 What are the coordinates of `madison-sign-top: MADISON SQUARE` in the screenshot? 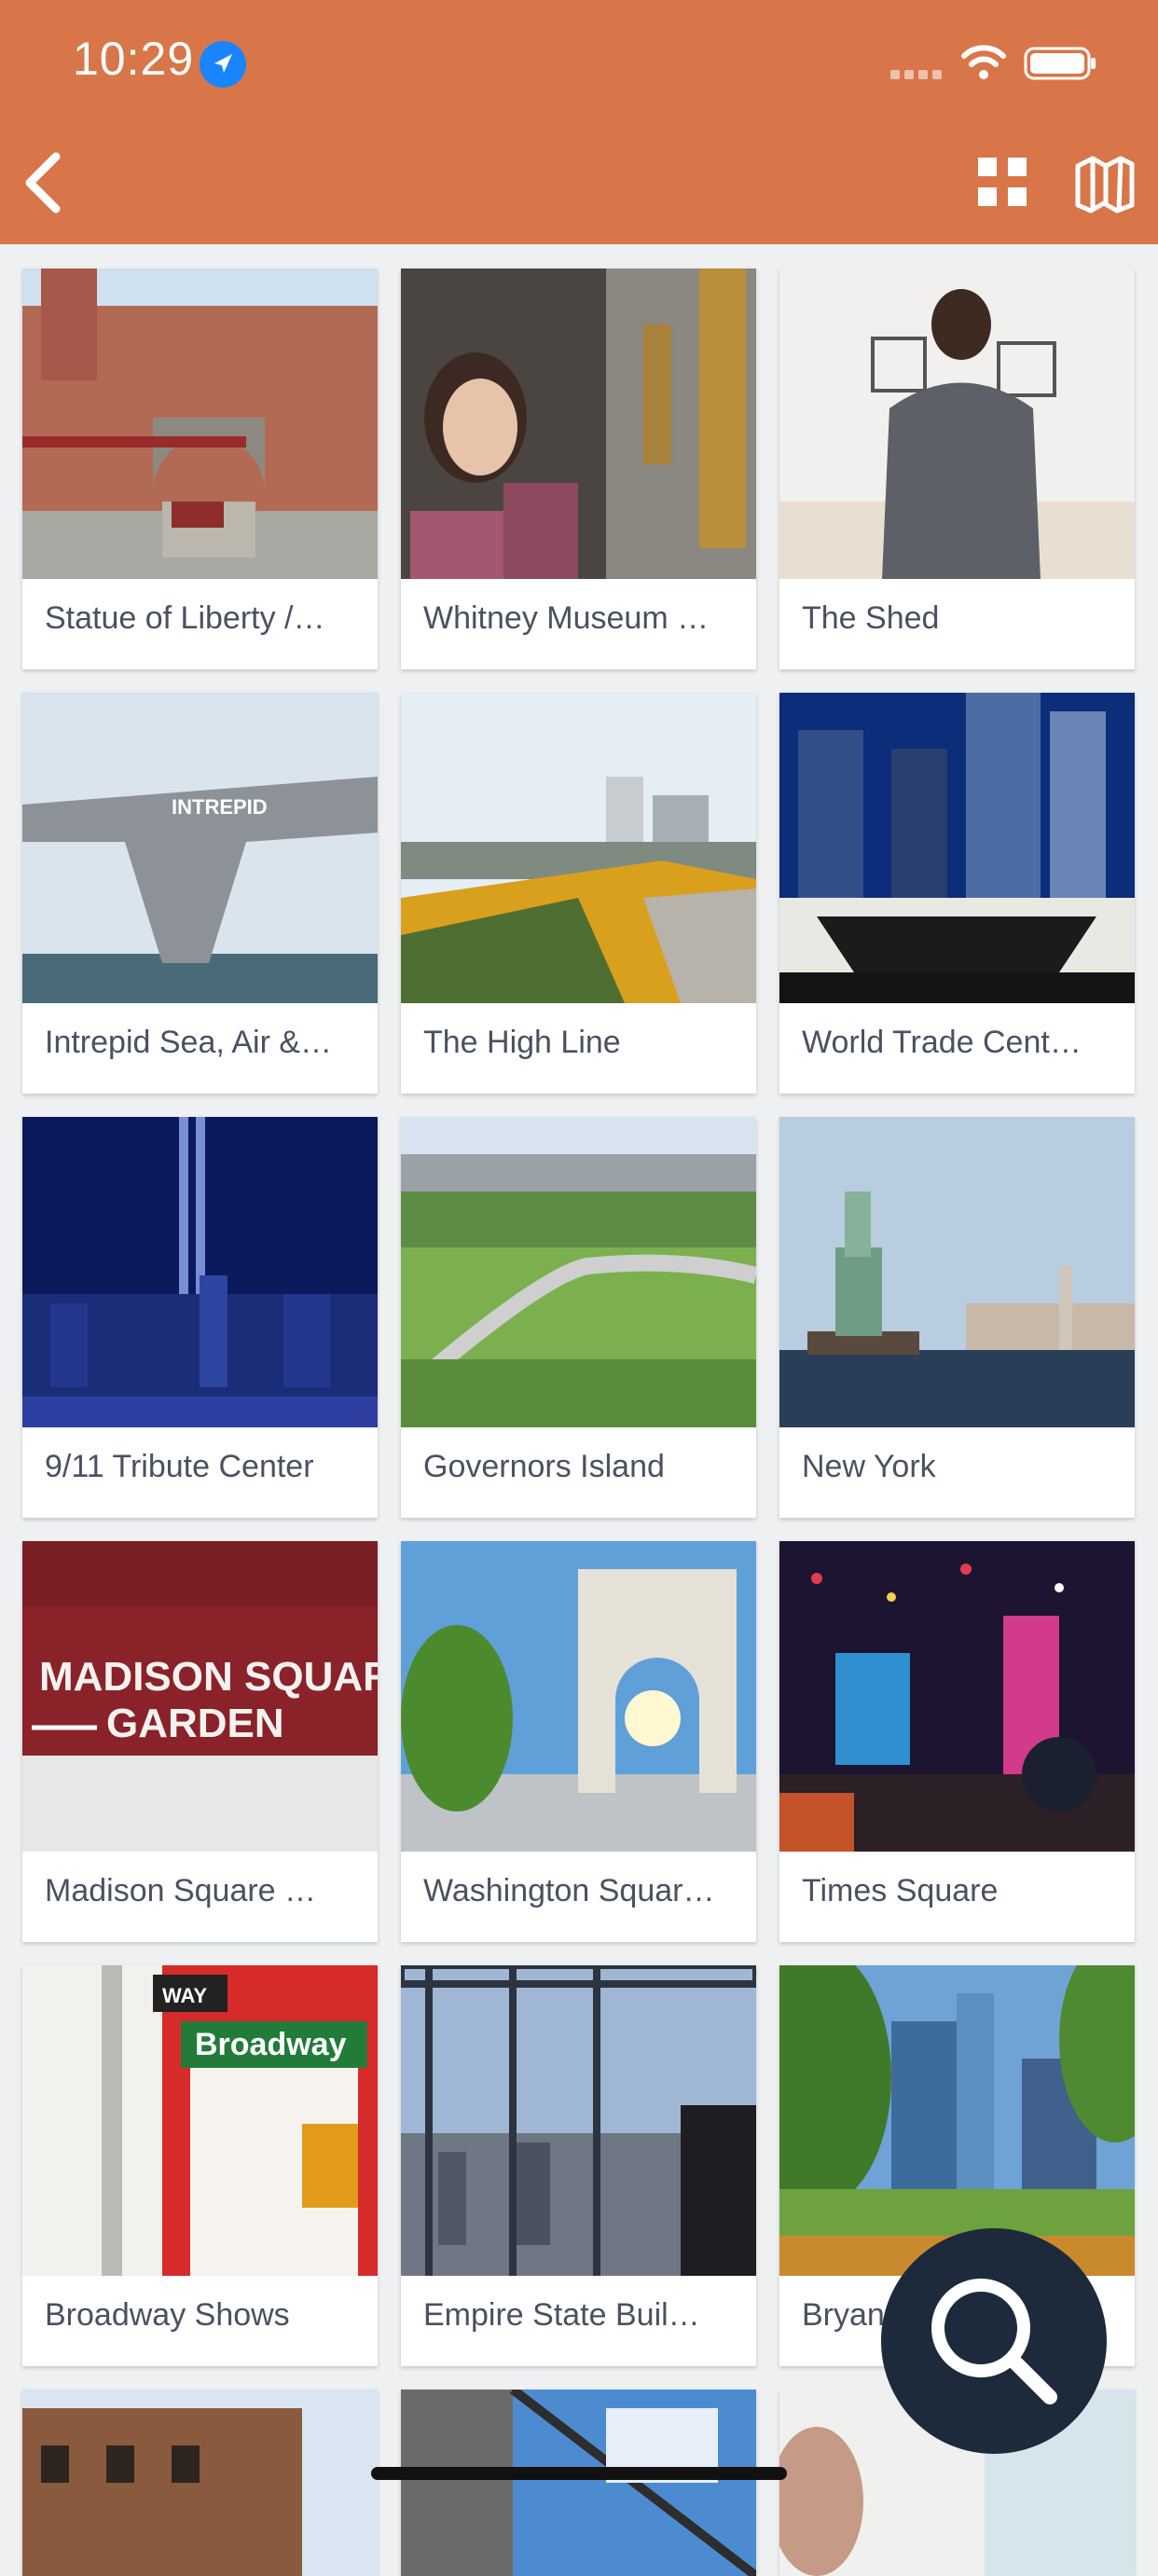 It's located at (208, 1677).